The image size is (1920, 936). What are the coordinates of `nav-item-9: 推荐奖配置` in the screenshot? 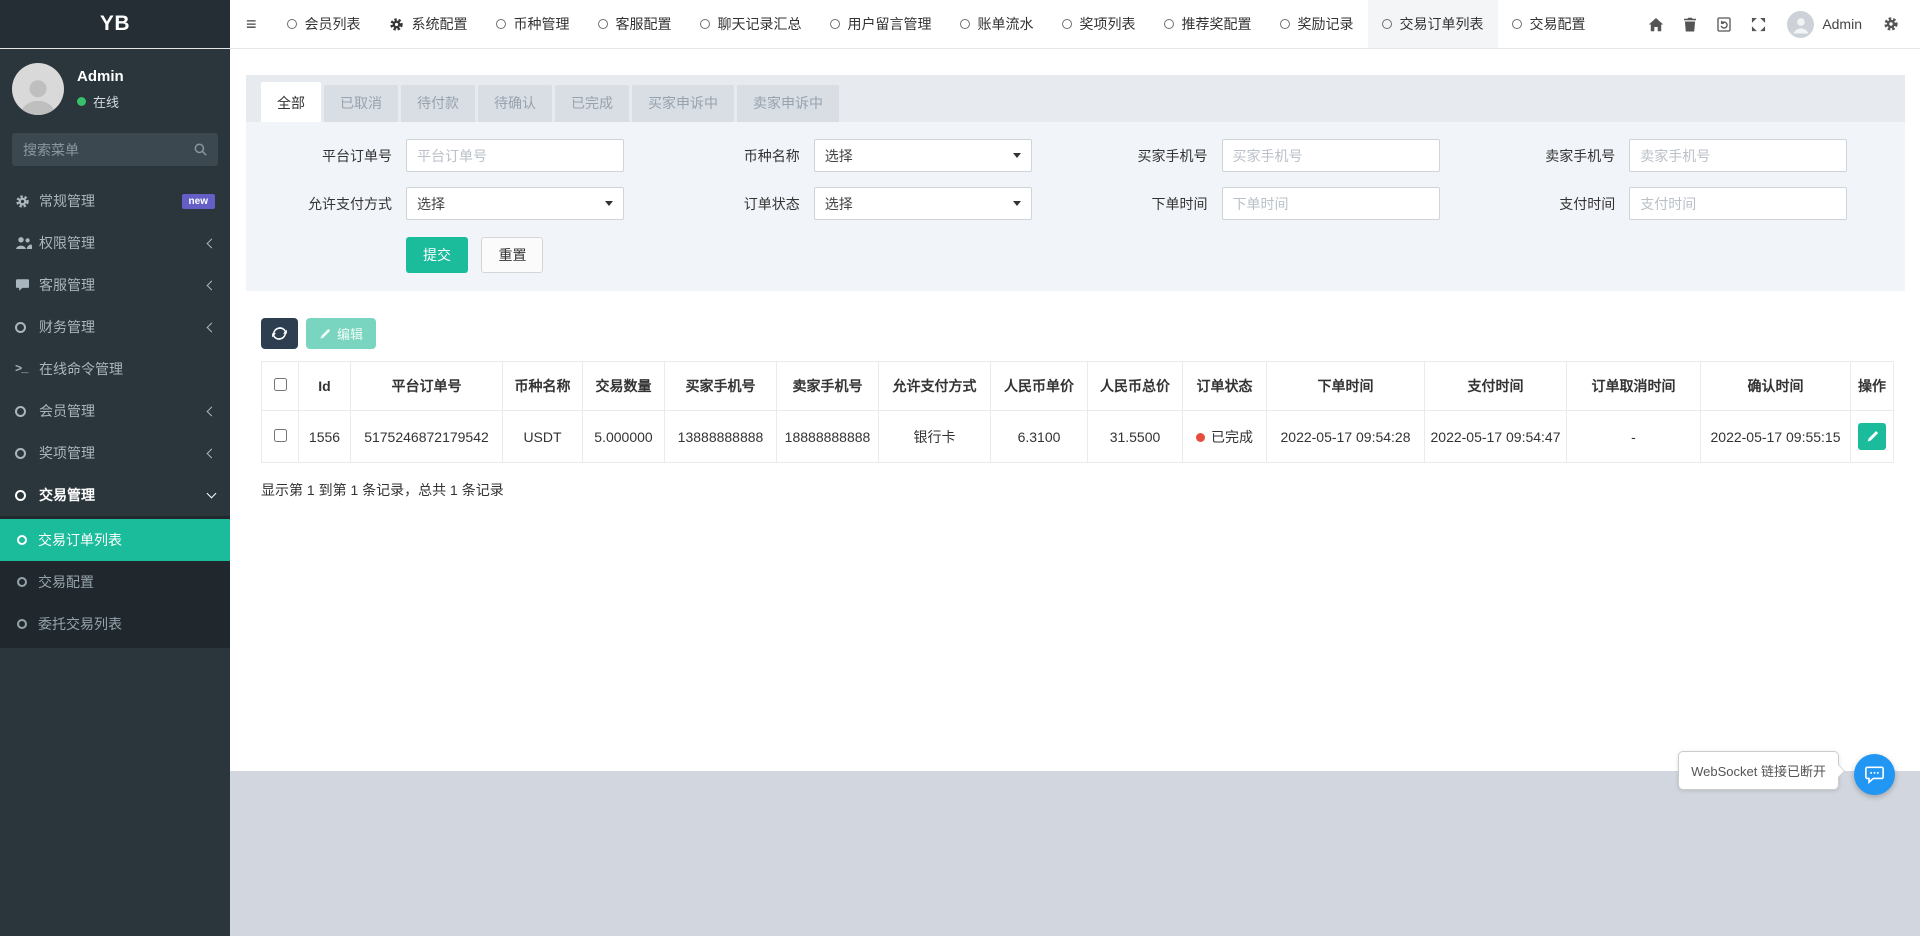 It's located at (1208, 24).